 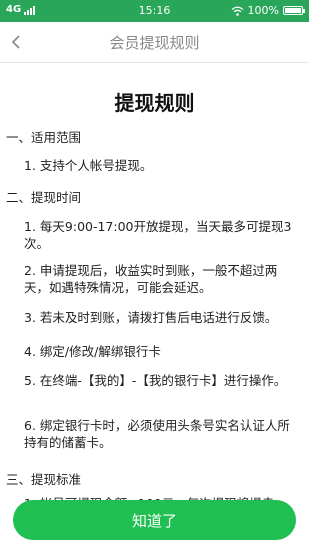 I want to click on confirm-button: 知道了, so click(x=154, y=520).